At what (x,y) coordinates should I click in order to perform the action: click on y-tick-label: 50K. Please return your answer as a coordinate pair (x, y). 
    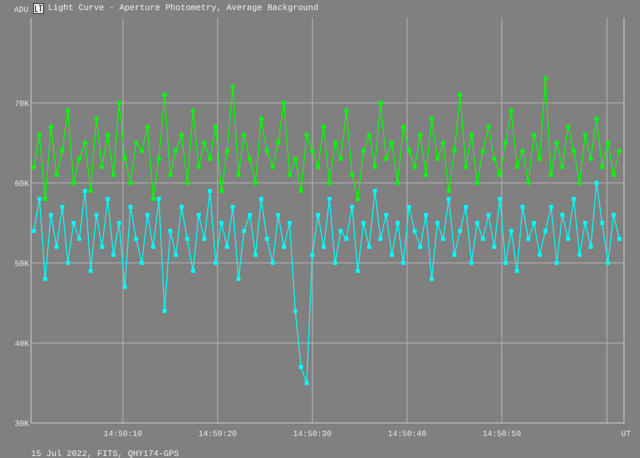
    Looking at the image, I should click on (21, 264).